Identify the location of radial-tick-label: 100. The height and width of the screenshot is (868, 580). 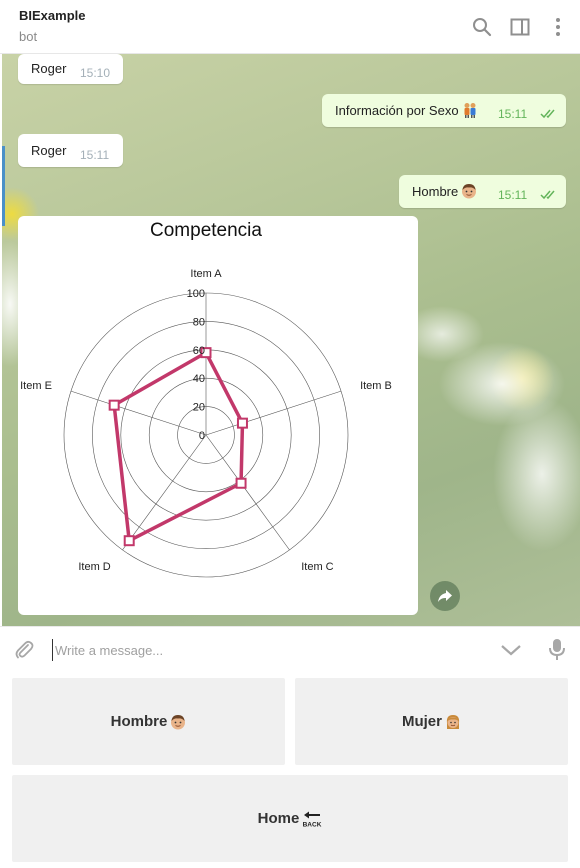
(196, 294).